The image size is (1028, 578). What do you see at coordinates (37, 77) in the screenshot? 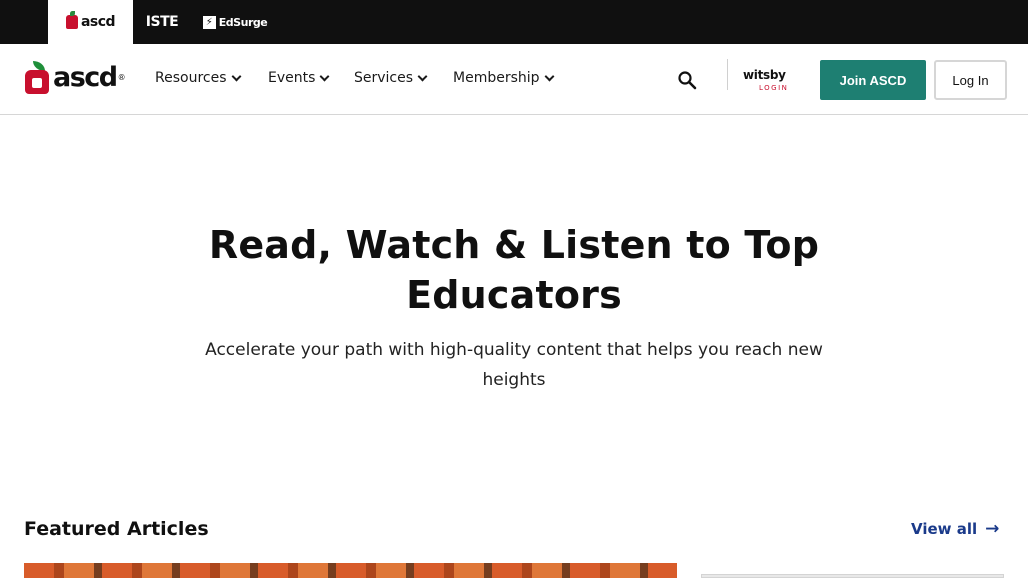
I see `ascd-apple-icon` at bounding box center [37, 77].